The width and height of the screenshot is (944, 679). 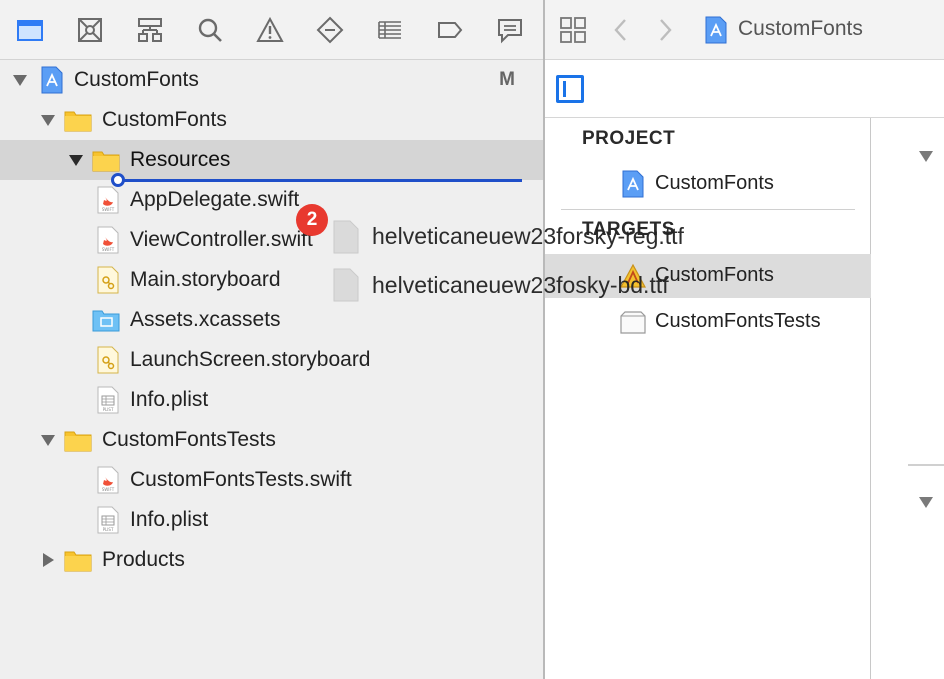 What do you see at coordinates (215, 199) in the screenshot?
I see `tree-row-label: AppDelegate.swift` at bounding box center [215, 199].